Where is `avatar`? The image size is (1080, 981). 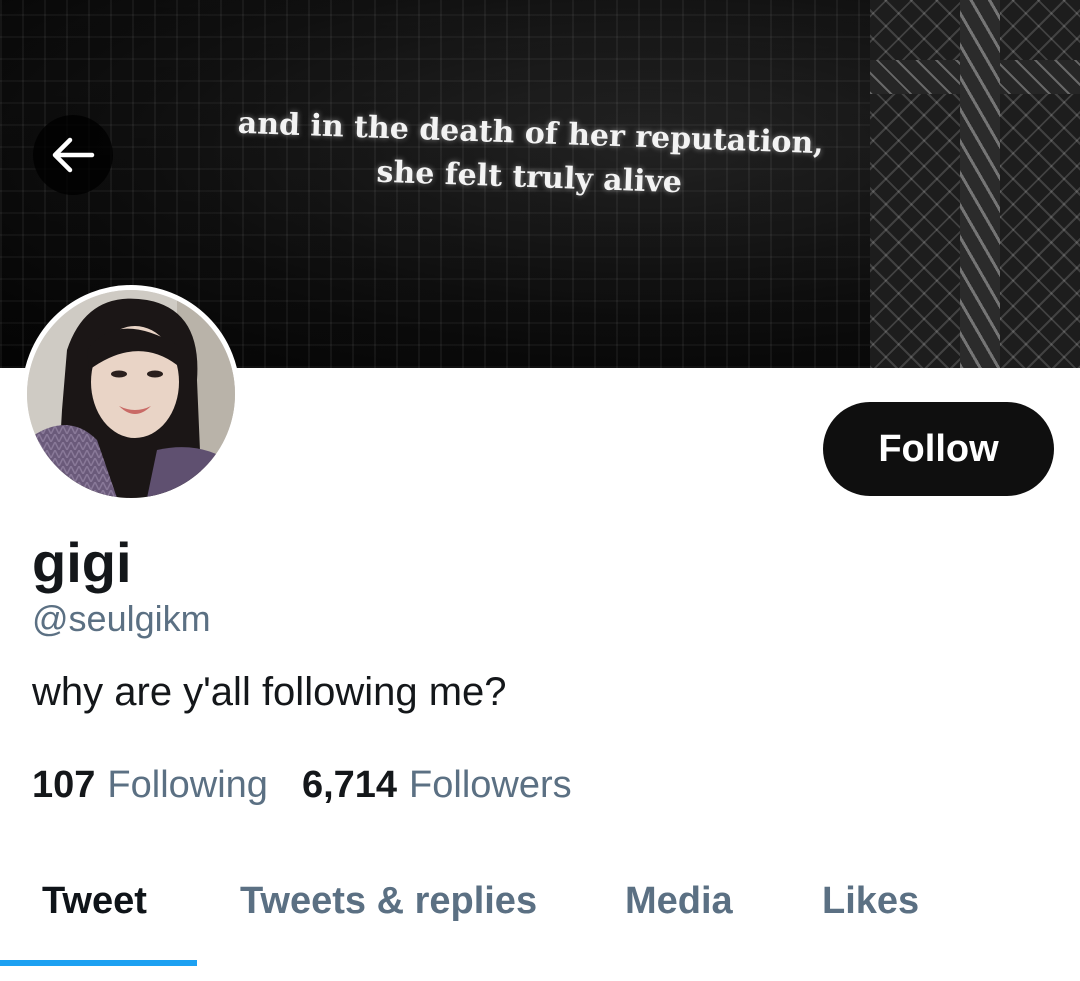
avatar is located at coordinates (131, 394).